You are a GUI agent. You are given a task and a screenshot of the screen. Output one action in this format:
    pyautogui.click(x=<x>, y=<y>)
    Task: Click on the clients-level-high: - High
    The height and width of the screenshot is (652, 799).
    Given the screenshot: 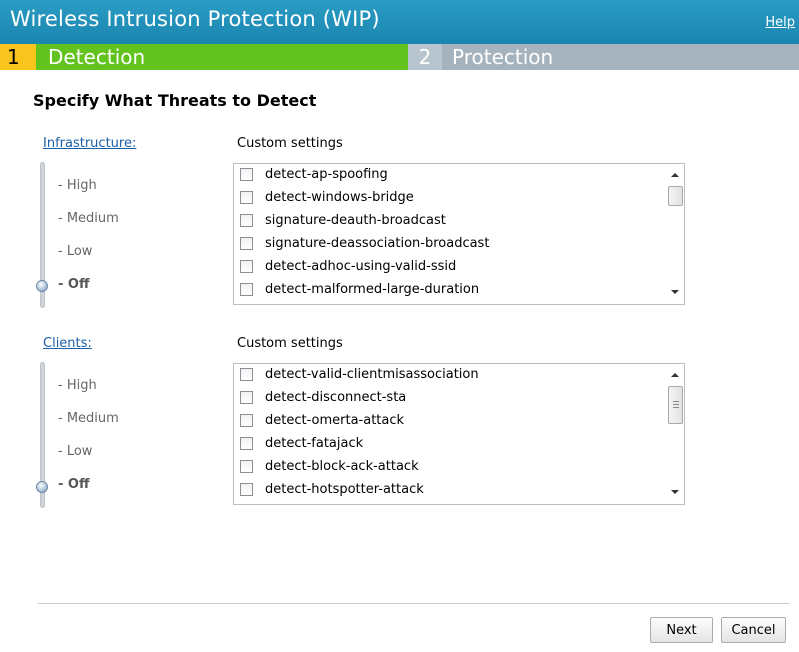 What is the action you would take?
    pyautogui.click(x=77, y=385)
    